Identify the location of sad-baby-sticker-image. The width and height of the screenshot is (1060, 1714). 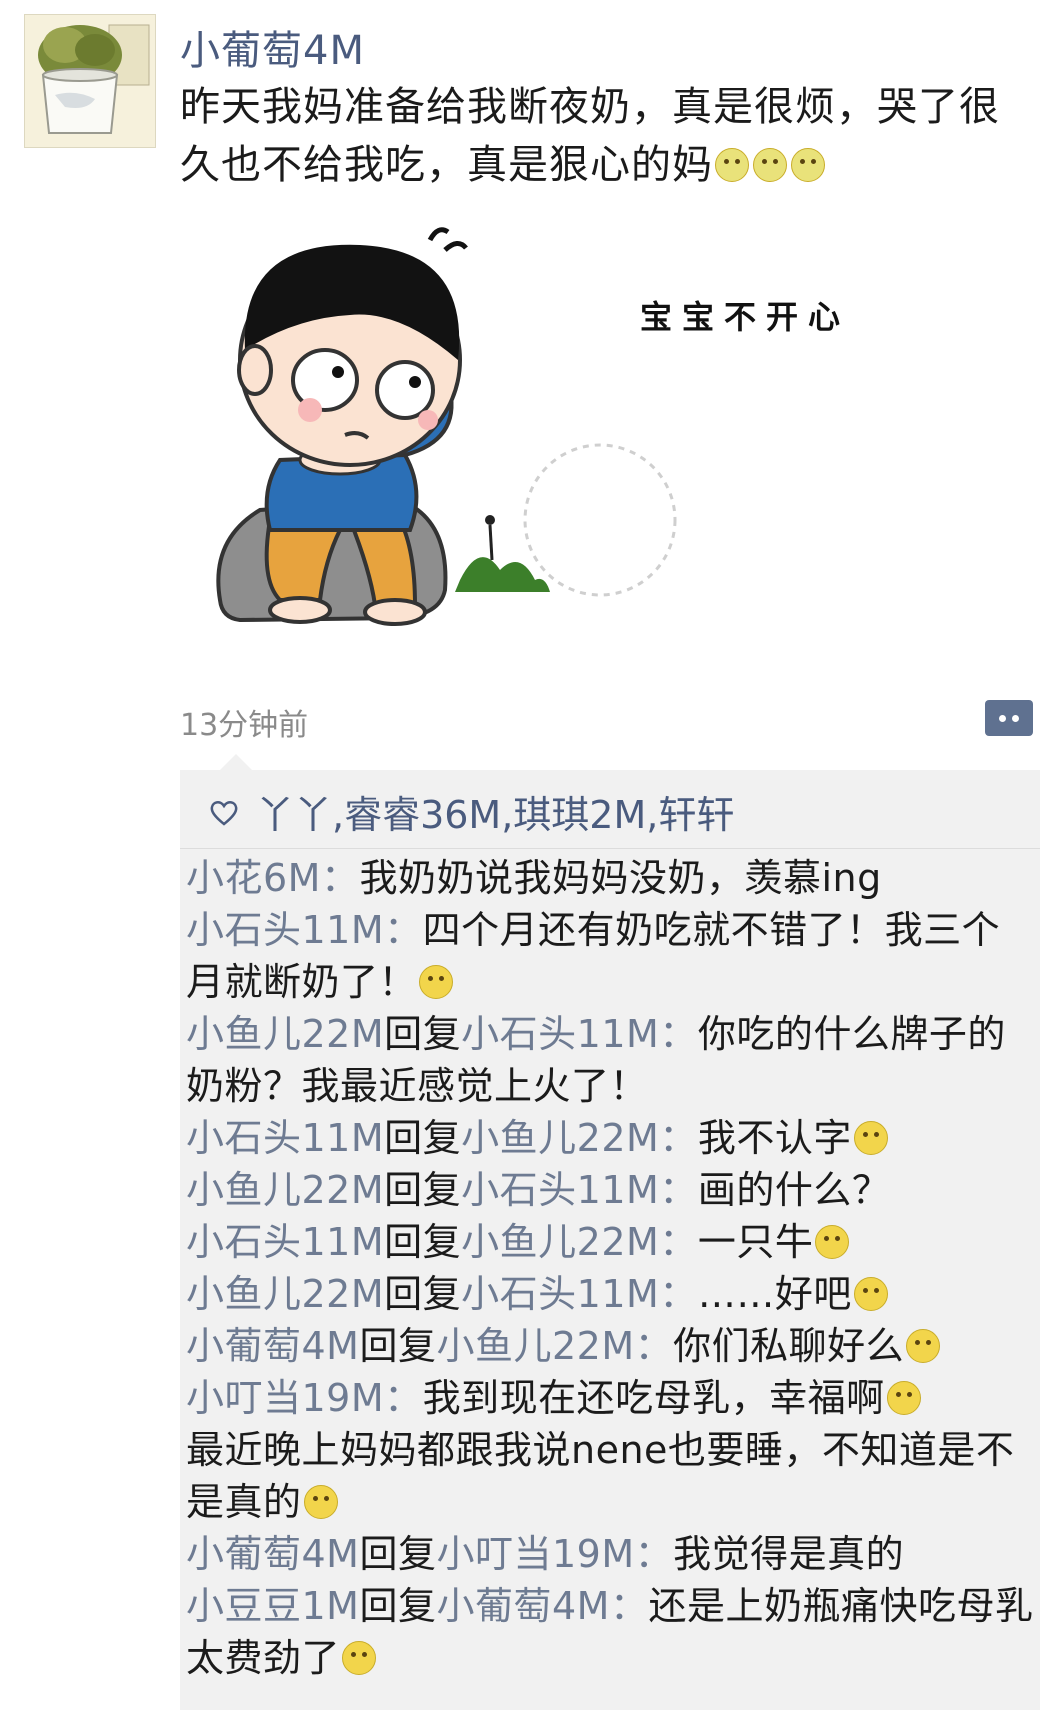
(446, 426).